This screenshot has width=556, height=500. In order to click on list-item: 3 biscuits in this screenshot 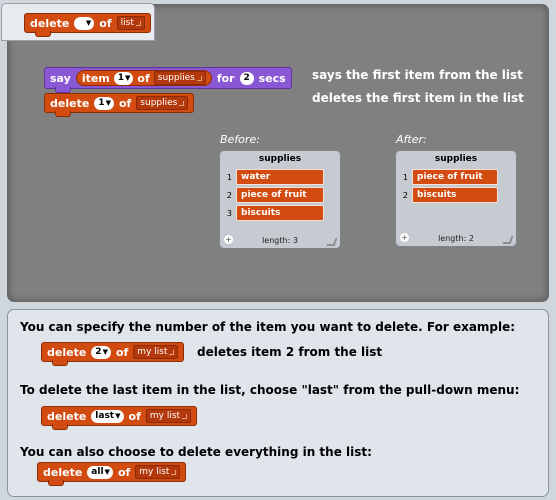, I will do `click(274, 213)`.